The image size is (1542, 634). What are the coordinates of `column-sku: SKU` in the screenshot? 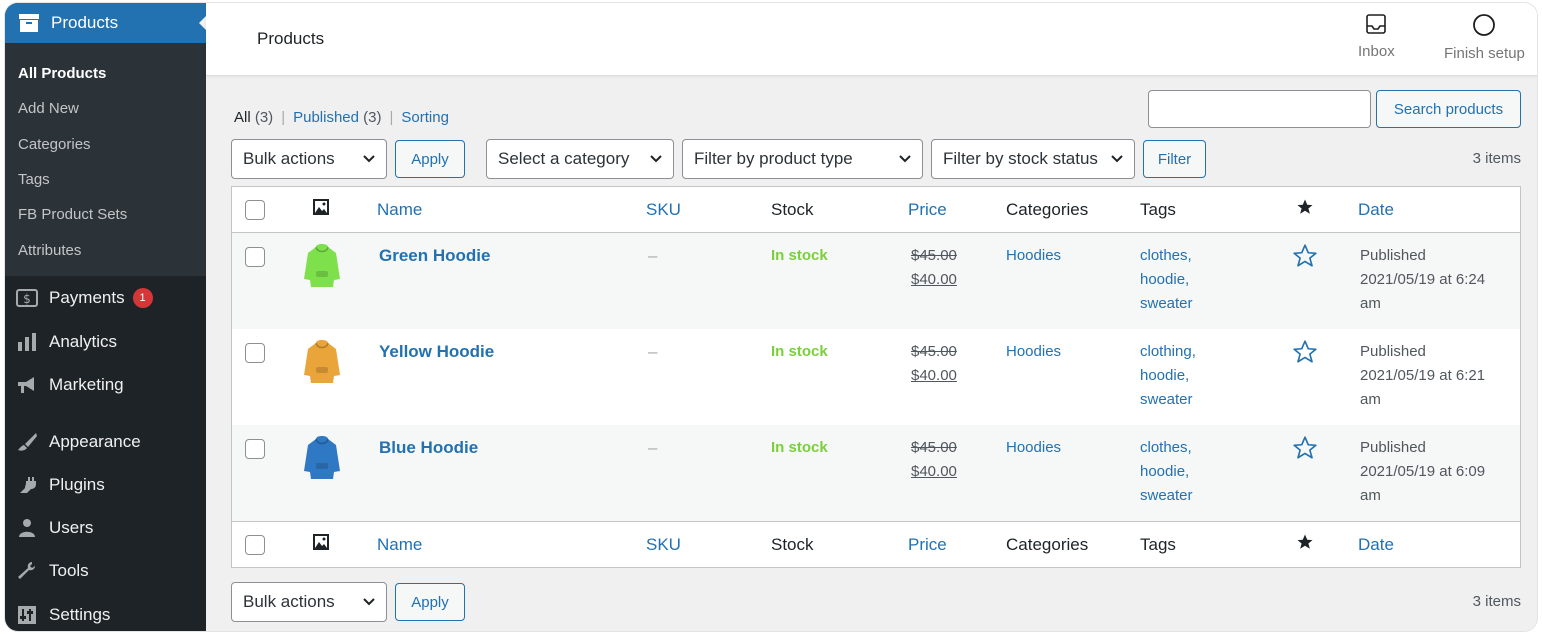 It's located at (663, 210).